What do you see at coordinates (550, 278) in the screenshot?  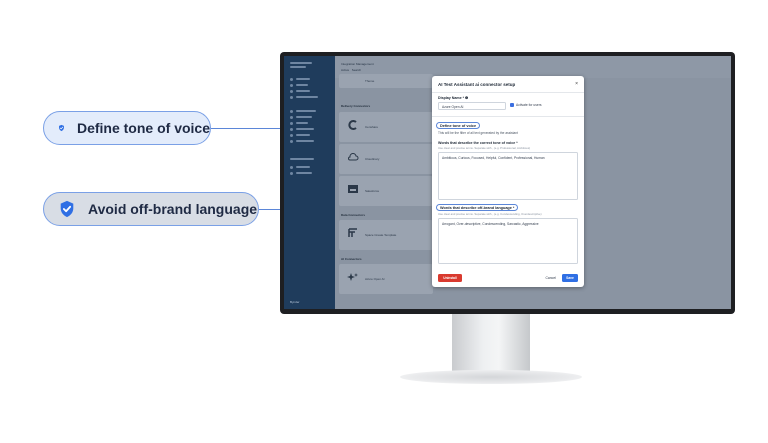 I see `cancel-button: Cancel` at bounding box center [550, 278].